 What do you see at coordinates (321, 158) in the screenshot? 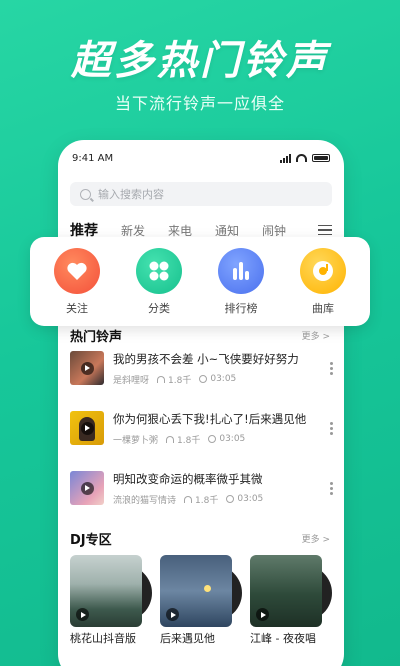
I see `battery-icon` at bounding box center [321, 158].